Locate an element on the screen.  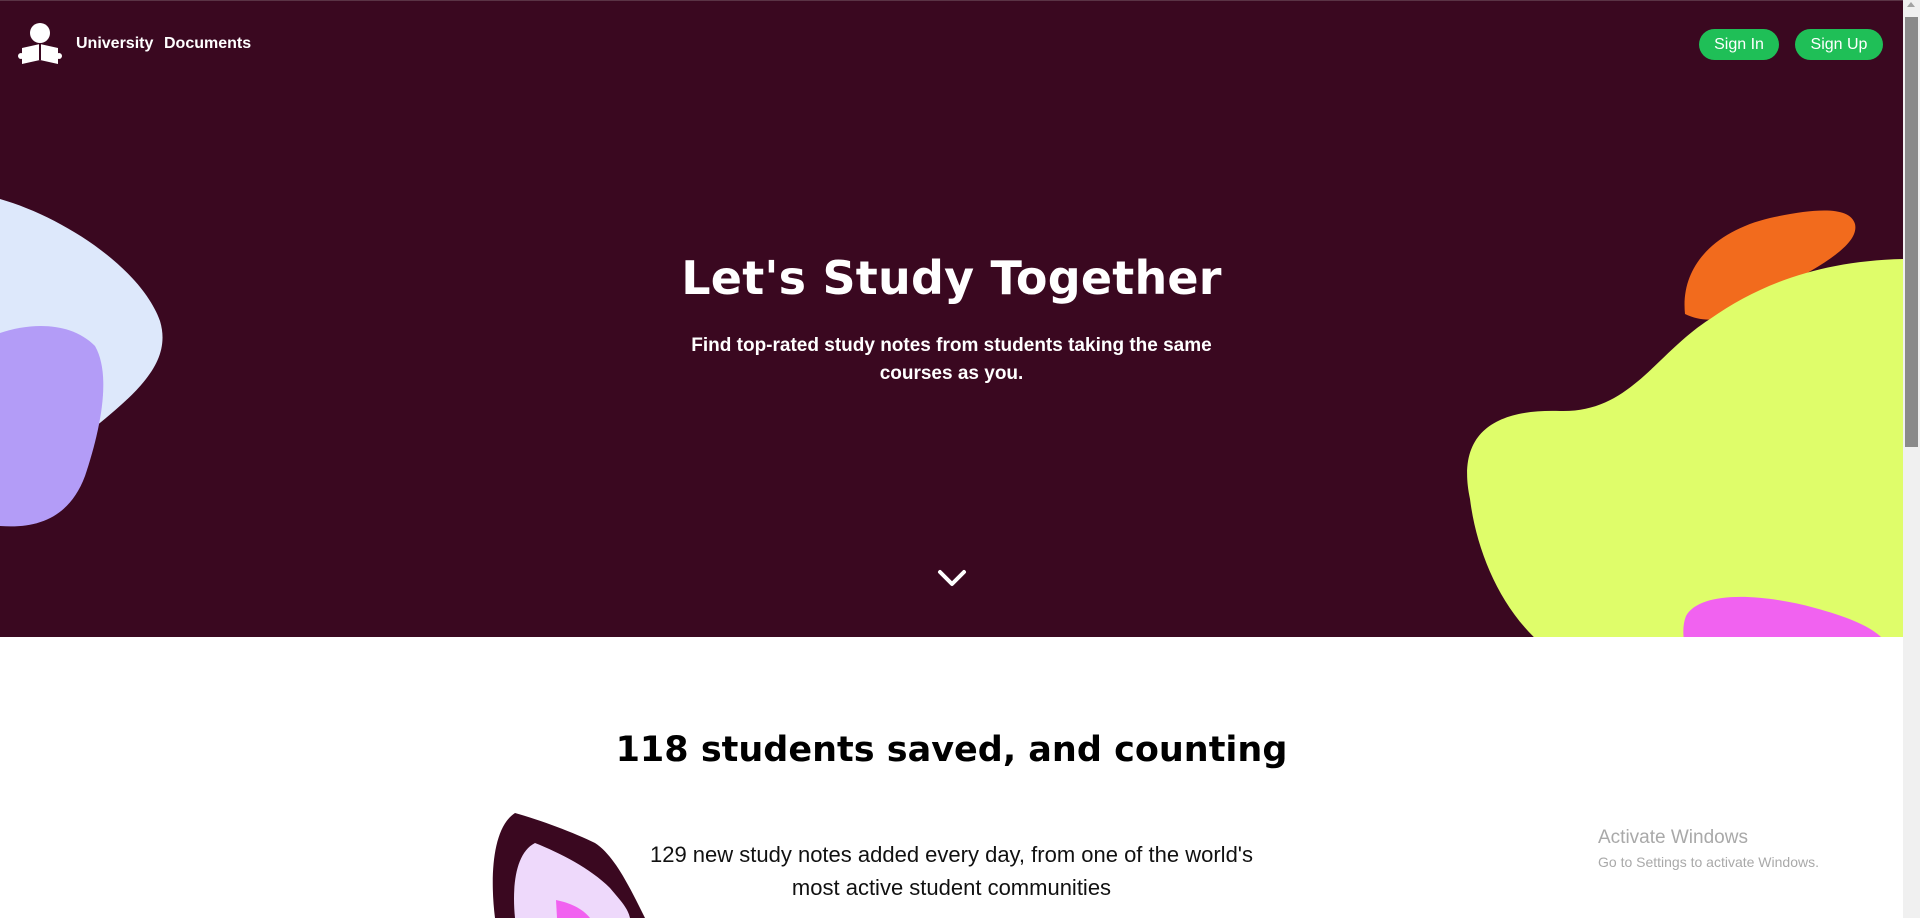
decorative-blob-lime is located at coordinates (1685, 448).